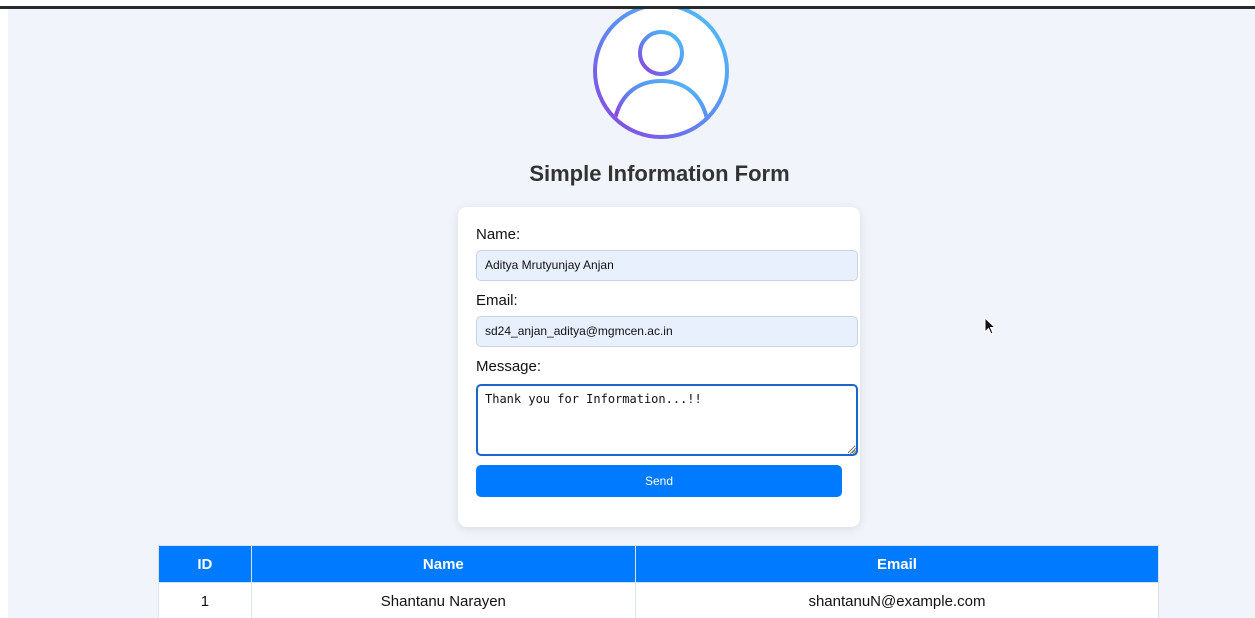  Describe the element at coordinates (852, 450) in the screenshot. I see `resize-grip-icon` at that location.